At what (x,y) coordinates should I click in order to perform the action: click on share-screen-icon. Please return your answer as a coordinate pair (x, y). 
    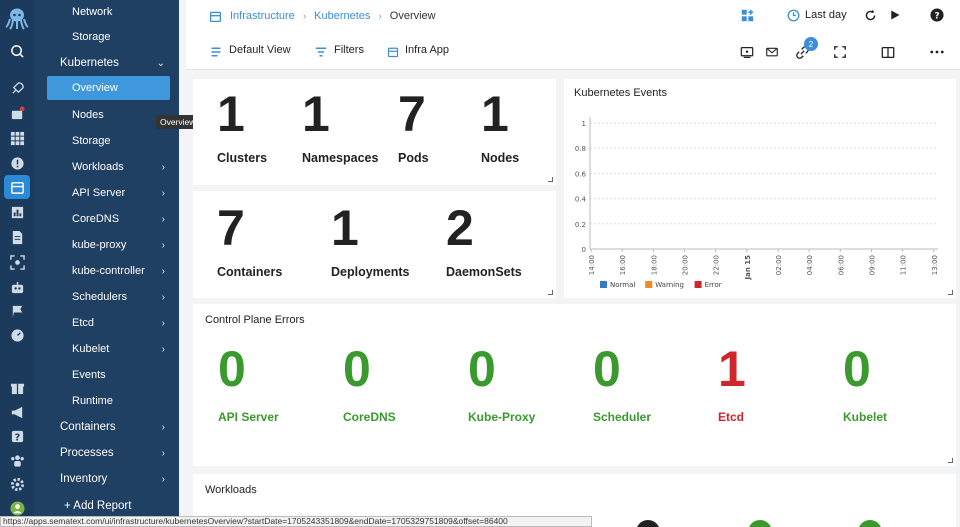
    Looking at the image, I should click on (747, 52).